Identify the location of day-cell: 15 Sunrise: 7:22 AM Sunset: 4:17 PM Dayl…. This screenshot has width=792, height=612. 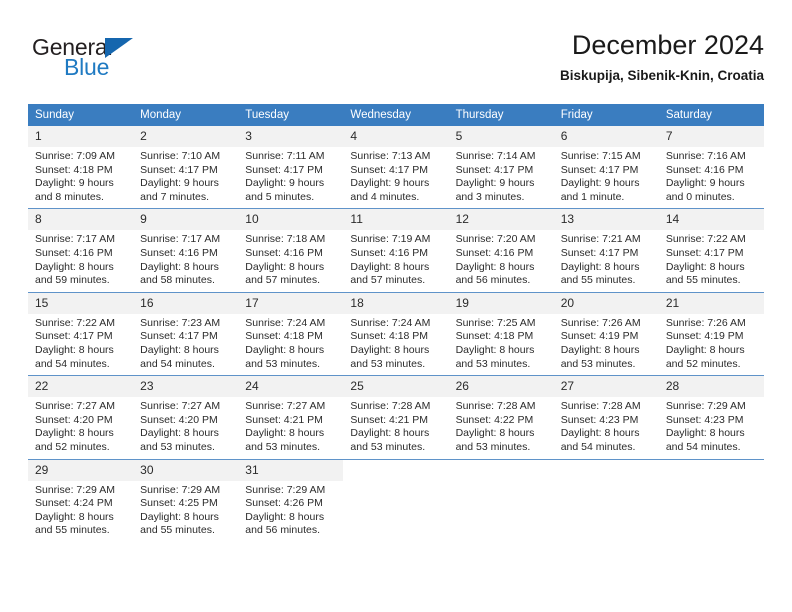
(81, 333).